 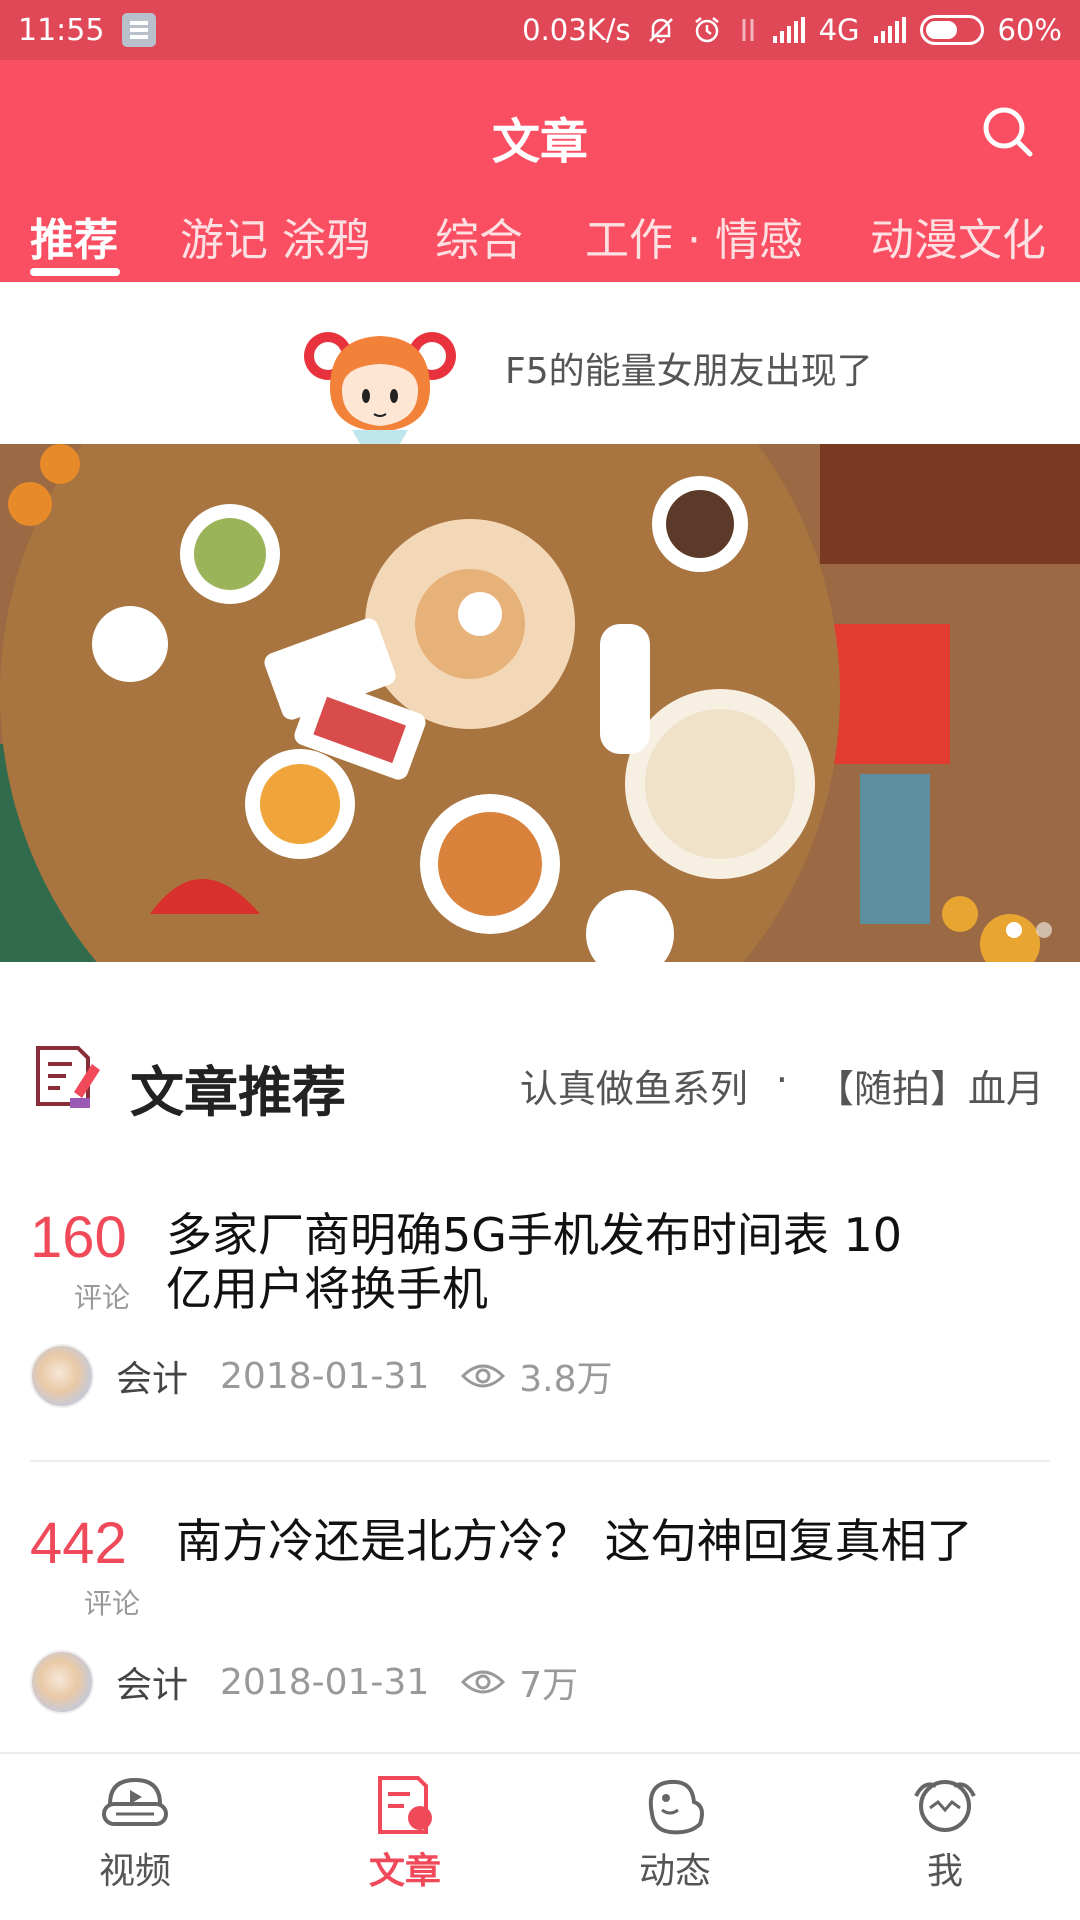 What do you see at coordinates (951, 30) in the screenshot?
I see `battery-icon` at bounding box center [951, 30].